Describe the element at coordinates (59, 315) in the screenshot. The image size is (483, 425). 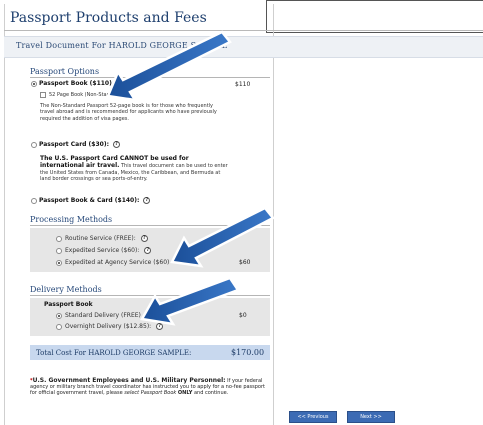
I see `standard-delivery-radio` at that location.